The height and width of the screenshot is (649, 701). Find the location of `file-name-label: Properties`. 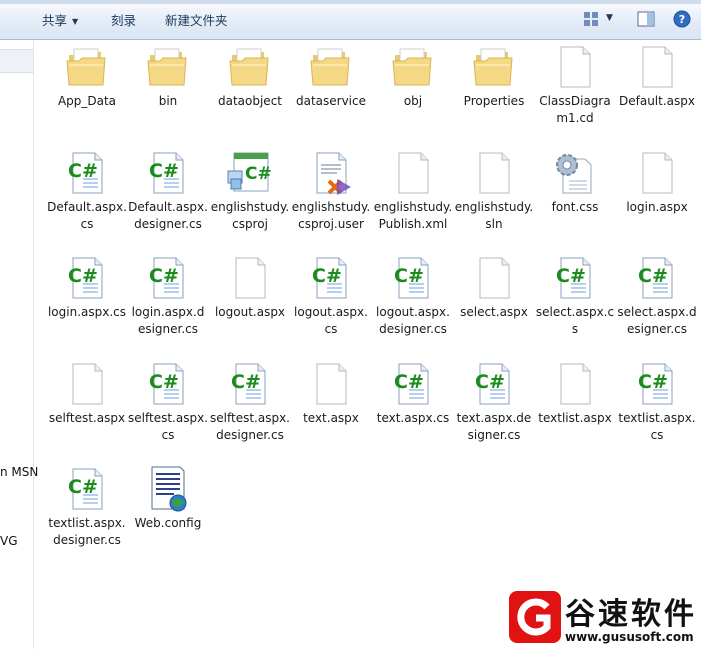

file-name-label: Properties is located at coordinates (494, 101).